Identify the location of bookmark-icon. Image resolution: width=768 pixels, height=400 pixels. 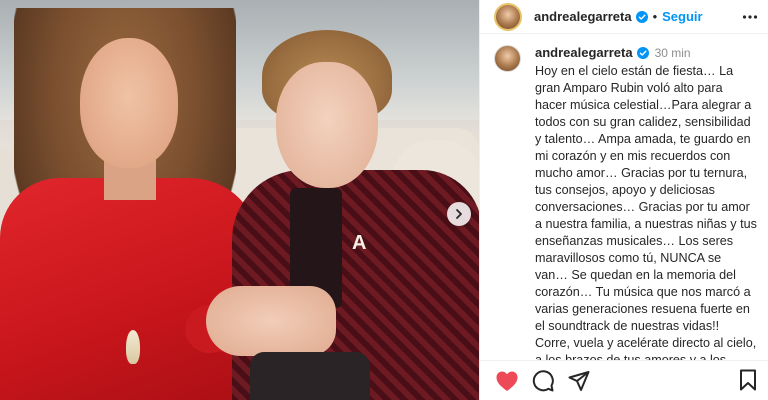
(748, 380).